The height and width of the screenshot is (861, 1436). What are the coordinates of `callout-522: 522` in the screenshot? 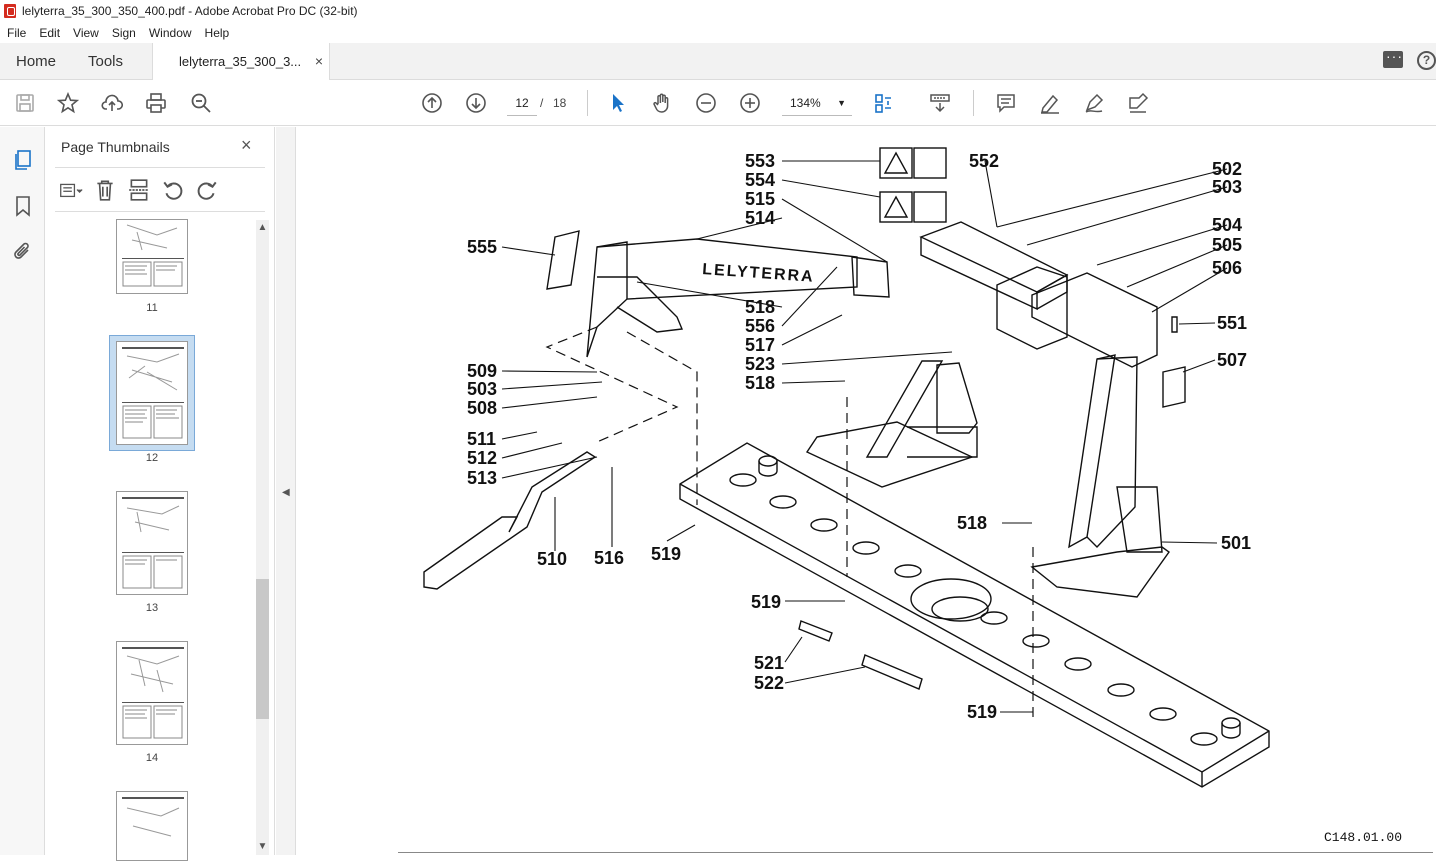 It's located at (769, 683).